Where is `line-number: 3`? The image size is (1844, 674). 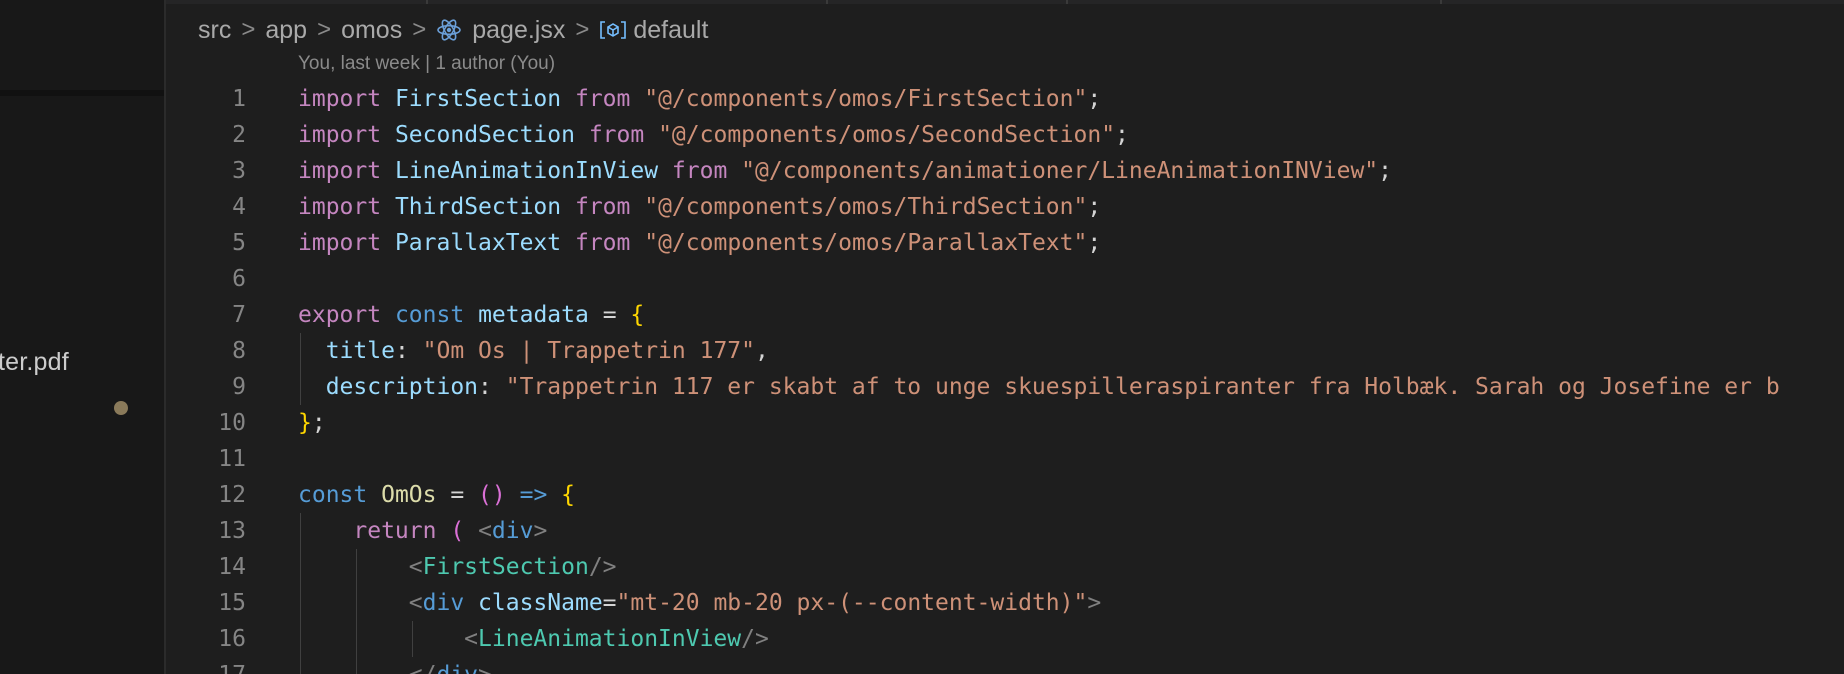 line-number: 3 is located at coordinates (239, 171).